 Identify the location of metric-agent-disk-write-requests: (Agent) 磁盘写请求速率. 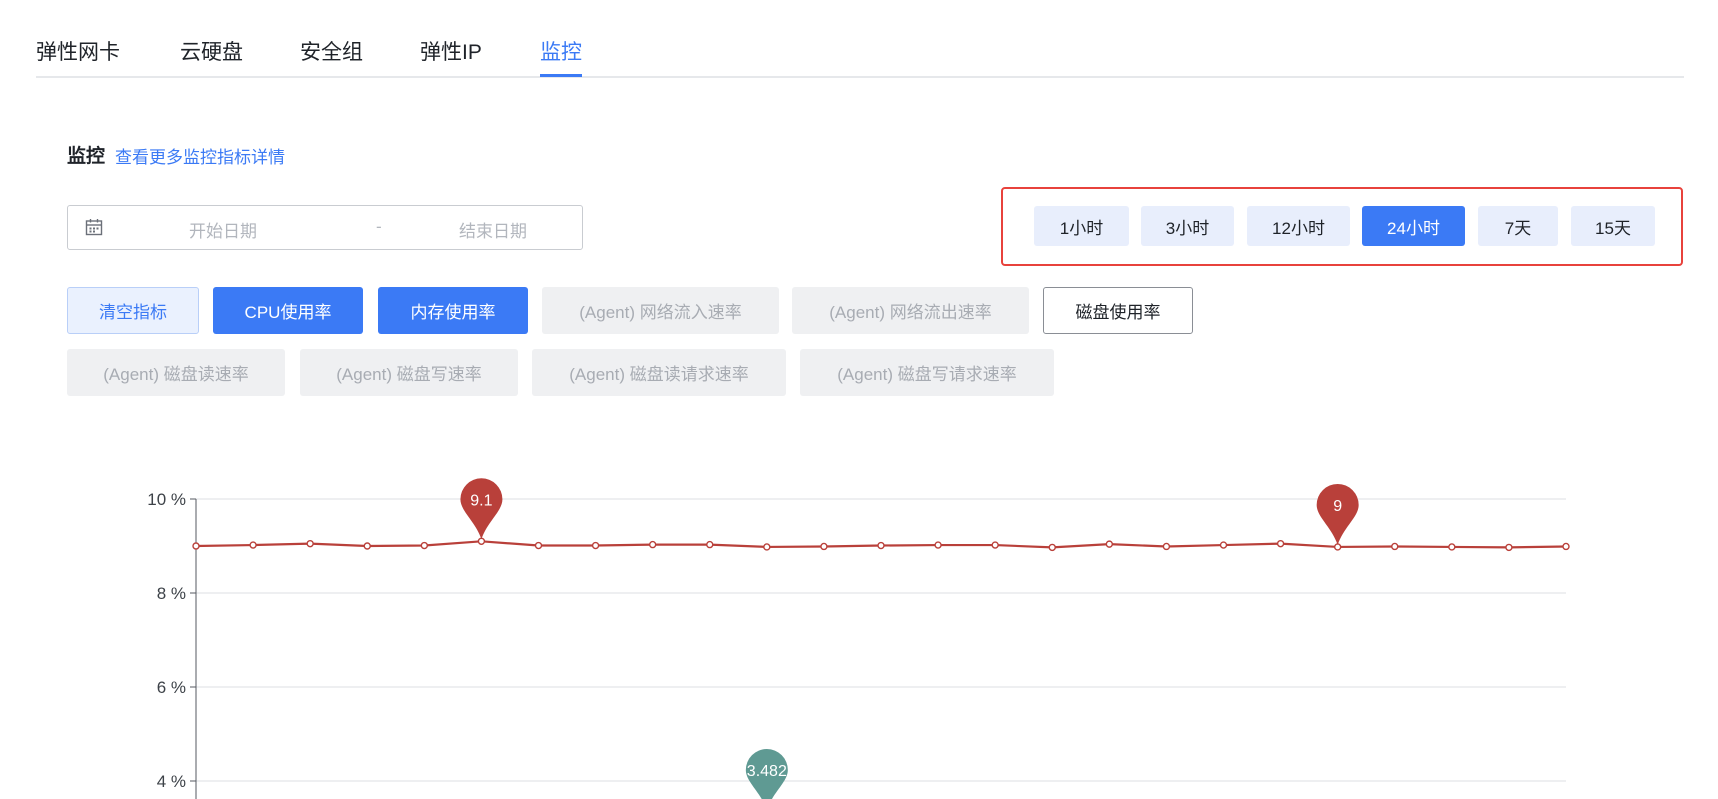
(927, 372).